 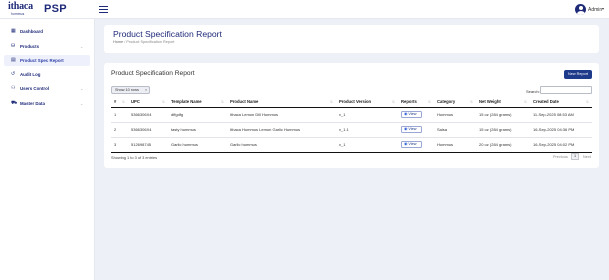 What do you see at coordinates (503, 102) in the screenshot?
I see `column-header-net-weight: Net Weight ⇅` at bounding box center [503, 102].